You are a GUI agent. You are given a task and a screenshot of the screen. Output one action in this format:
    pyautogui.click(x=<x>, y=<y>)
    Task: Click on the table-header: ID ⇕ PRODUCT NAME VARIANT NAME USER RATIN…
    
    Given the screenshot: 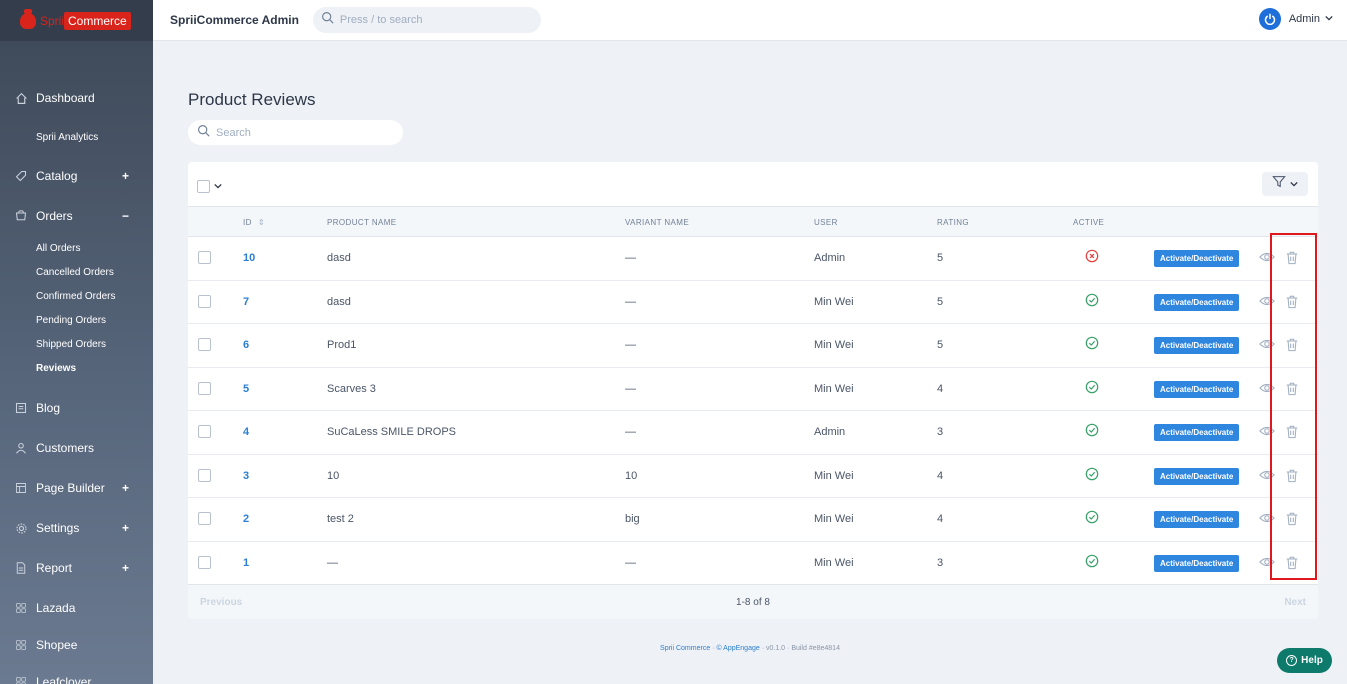 What is the action you would take?
    pyautogui.click(x=753, y=221)
    